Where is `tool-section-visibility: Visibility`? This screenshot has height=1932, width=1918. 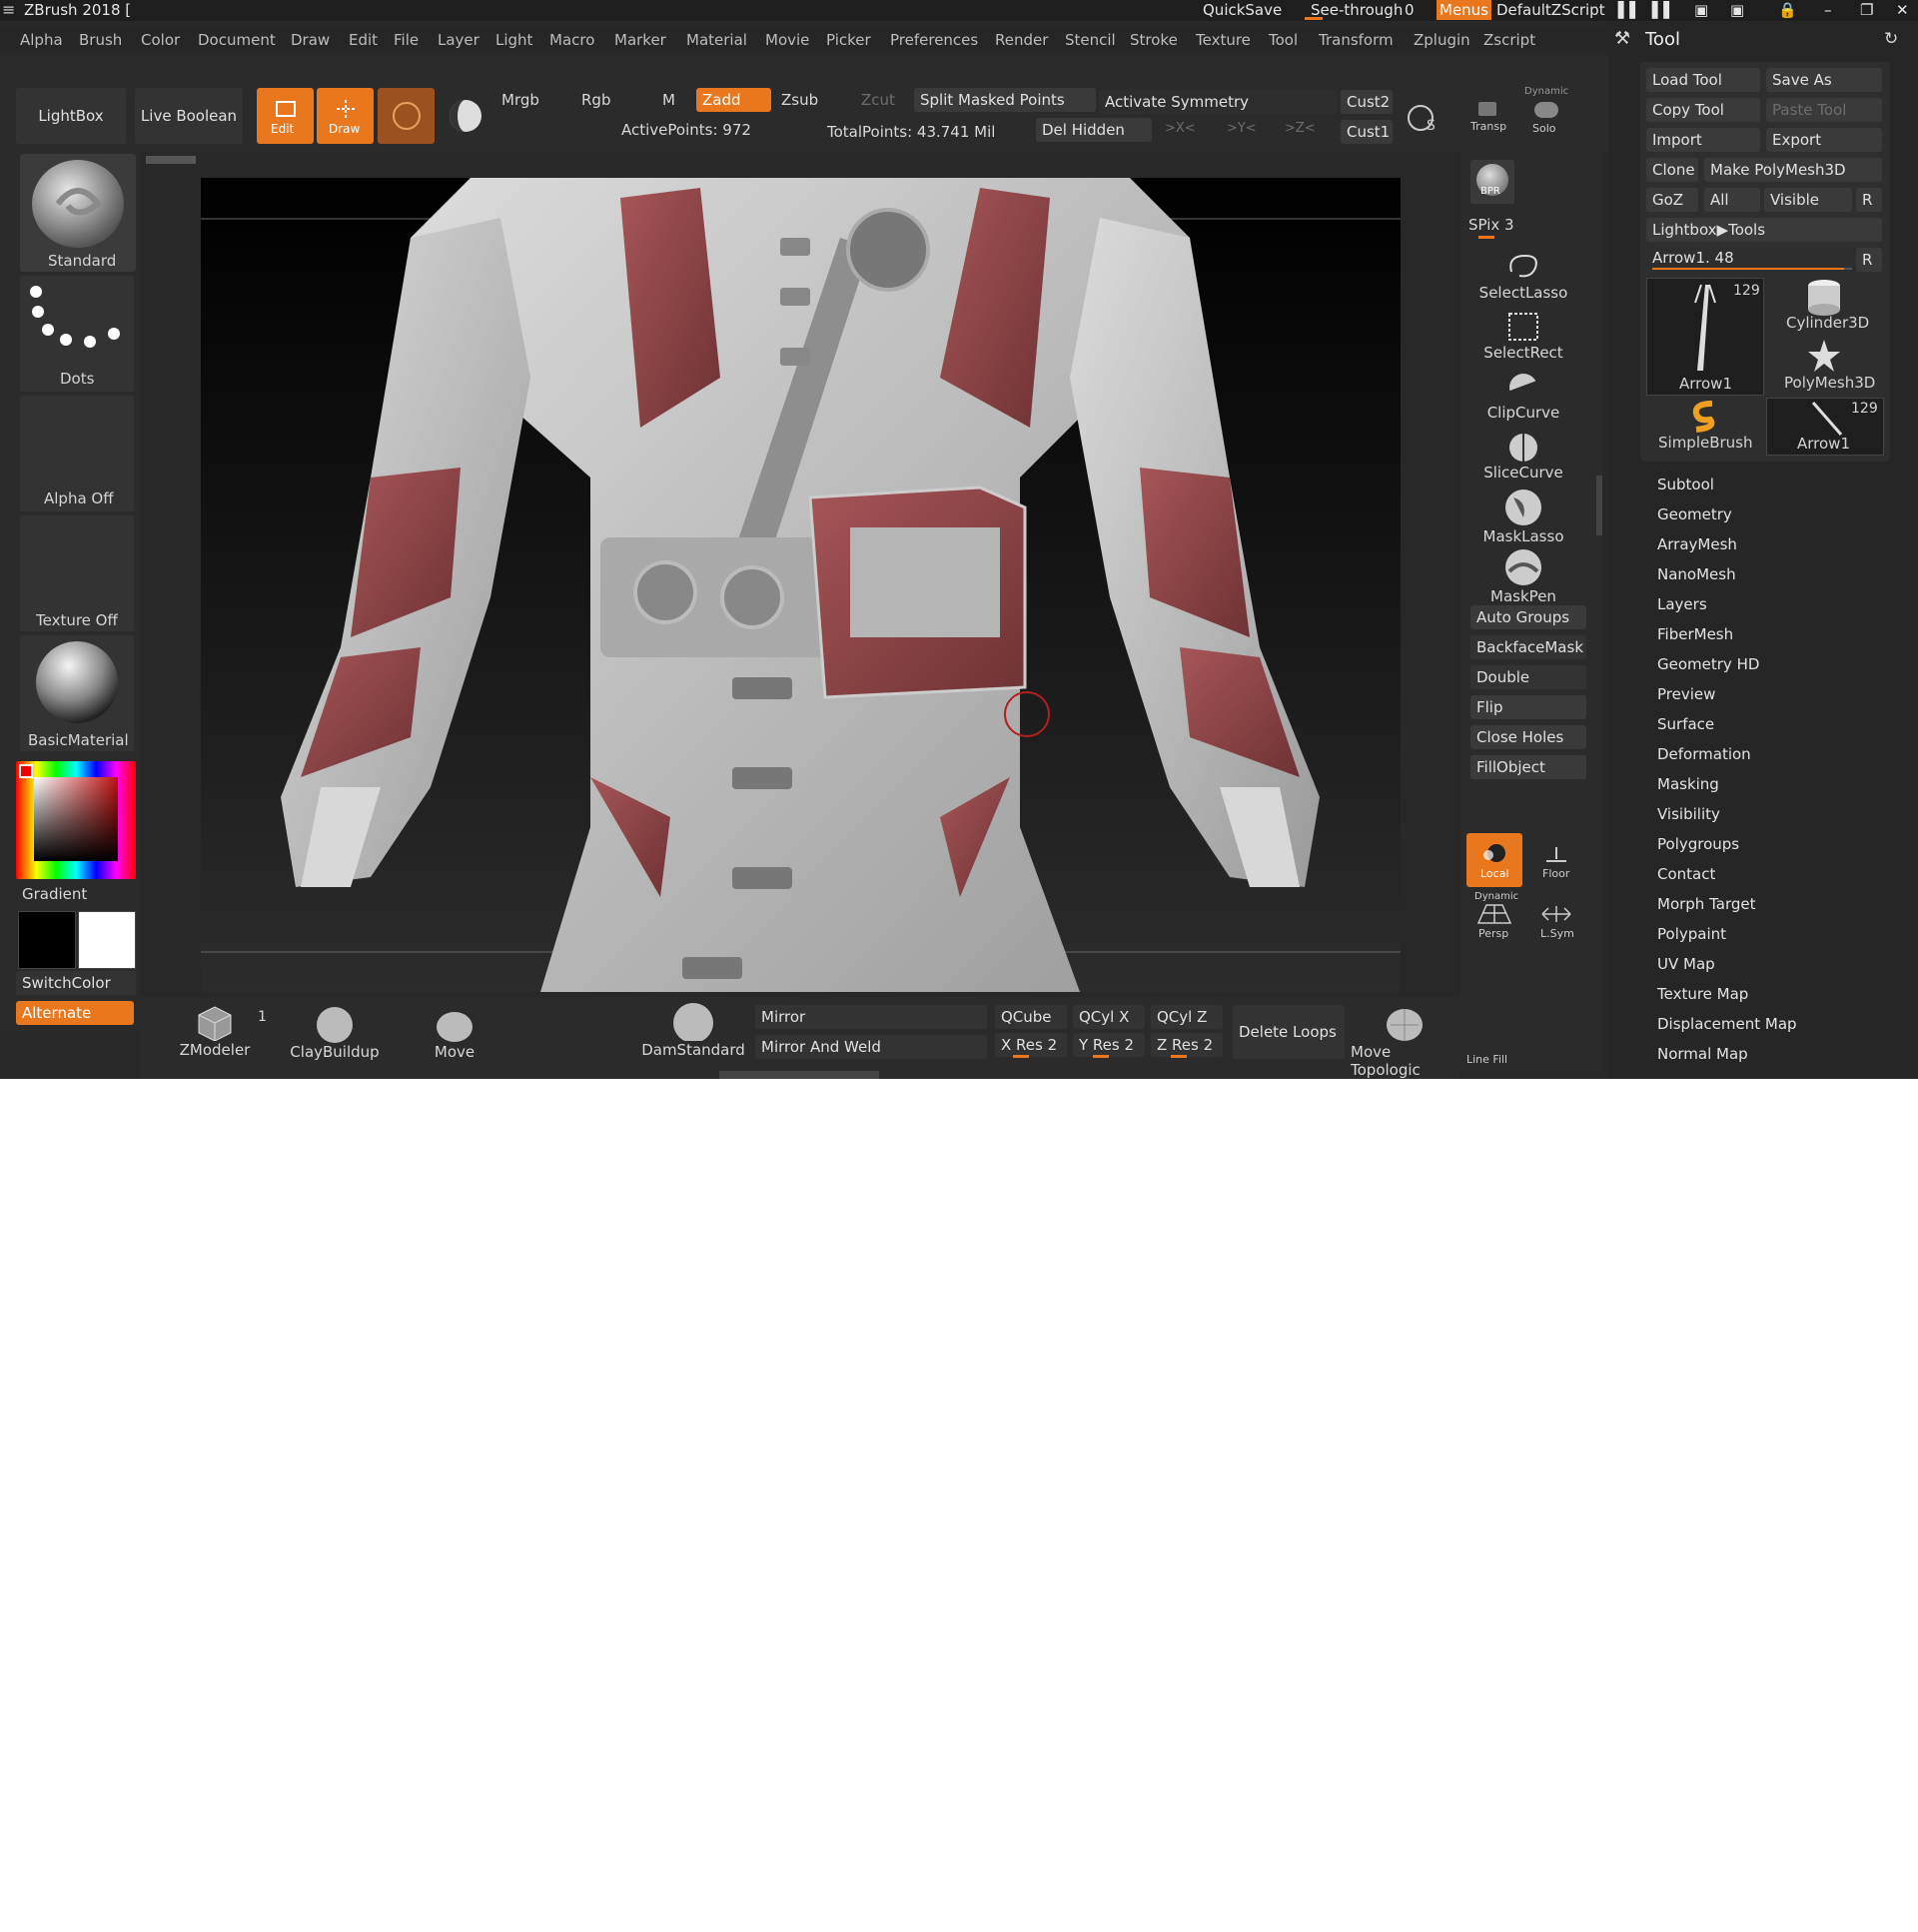
tool-section-visibility: Visibility is located at coordinates (1688, 814).